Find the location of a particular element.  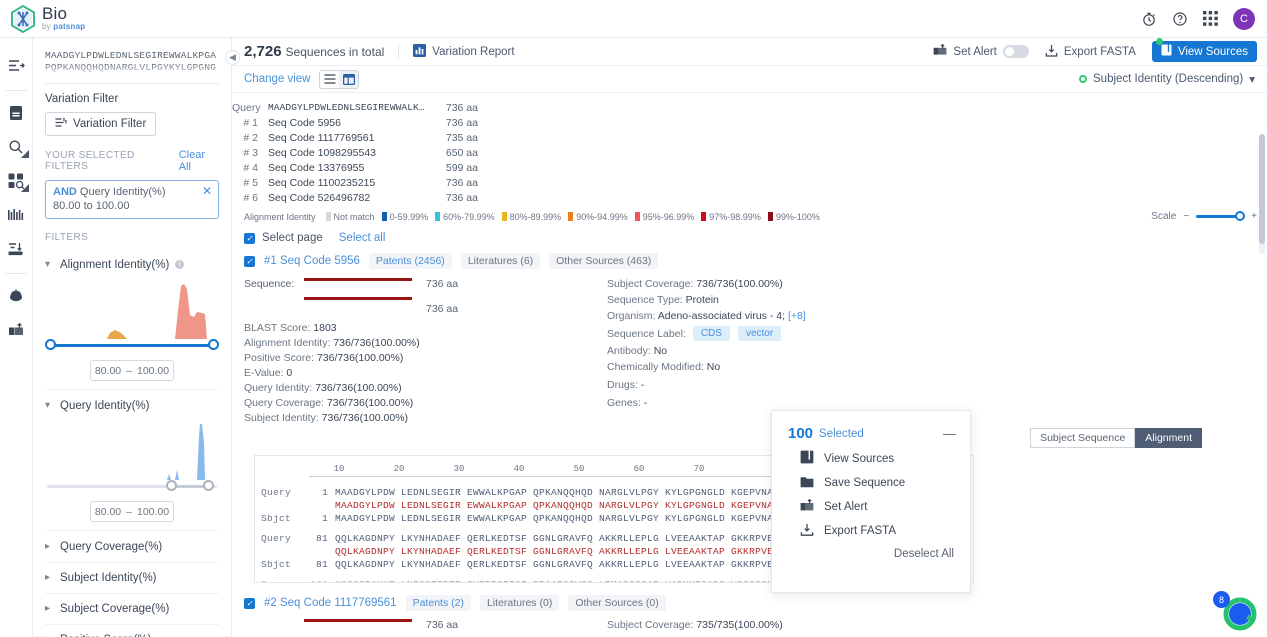

sidebar-item-analytics-search is located at coordinates (16, 182).